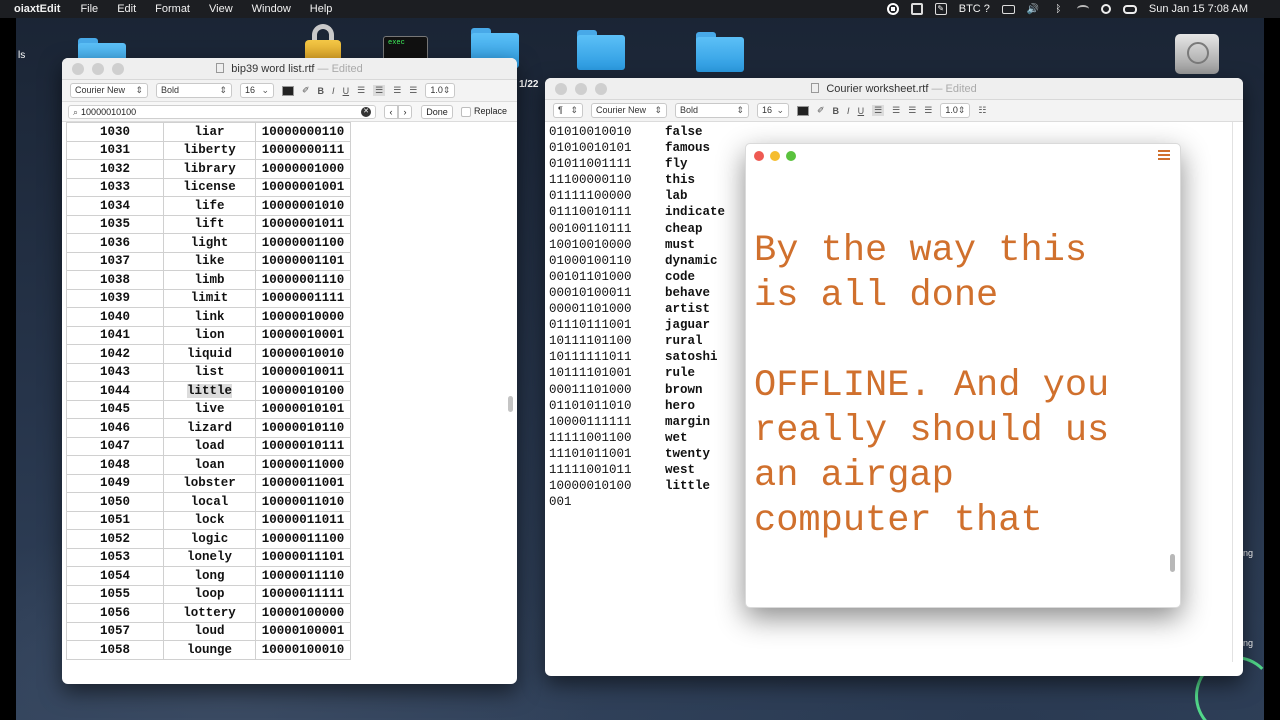  Describe the element at coordinates (303, 465) in the screenshot. I see `word-binary-cell: 10000011000` at that location.